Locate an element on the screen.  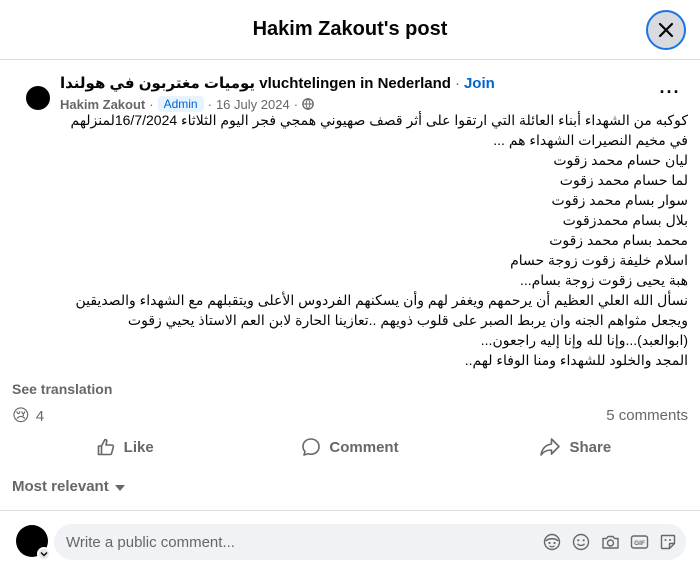
comment-label: Comment is located at coordinates (364, 447).